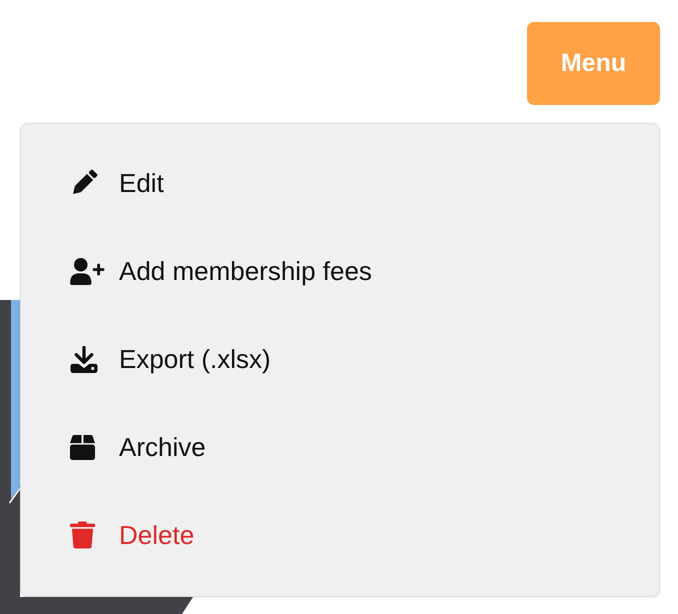  What do you see at coordinates (132, 535) in the screenshot?
I see `menu-item: Delete` at bounding box center [132, 535].